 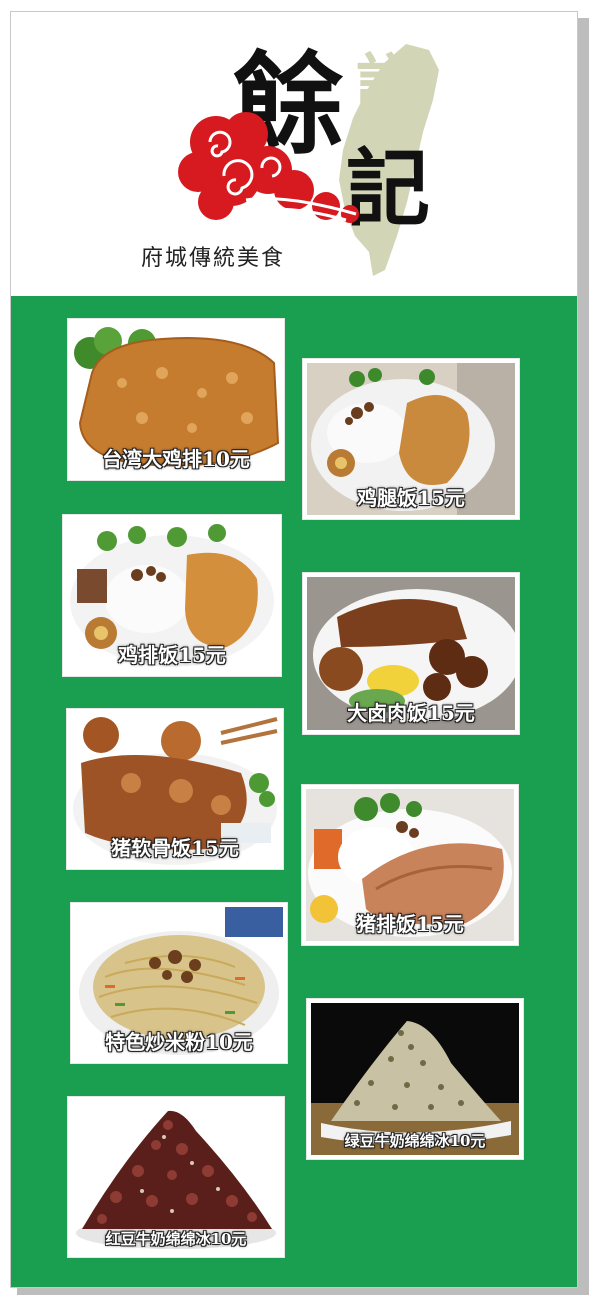 I want to click on menu-item: 鸡排饭15元, so click(x=172, y=595).